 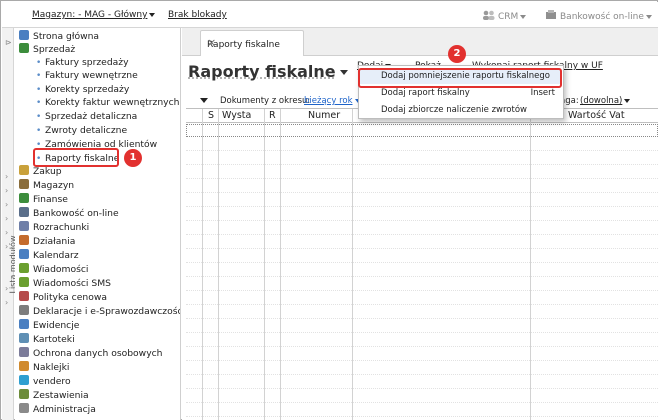 I want to click on sidebar-item-price-policy: Polityka cenowa, so click(x=63, y=298).